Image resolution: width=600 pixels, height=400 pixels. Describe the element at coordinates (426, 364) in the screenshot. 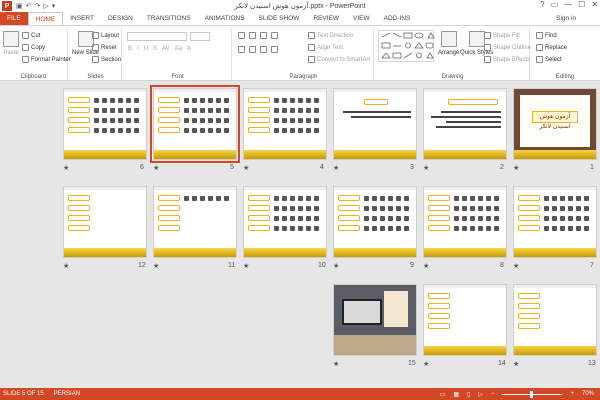

I see `slide-14-star-icon: ★` at that location.